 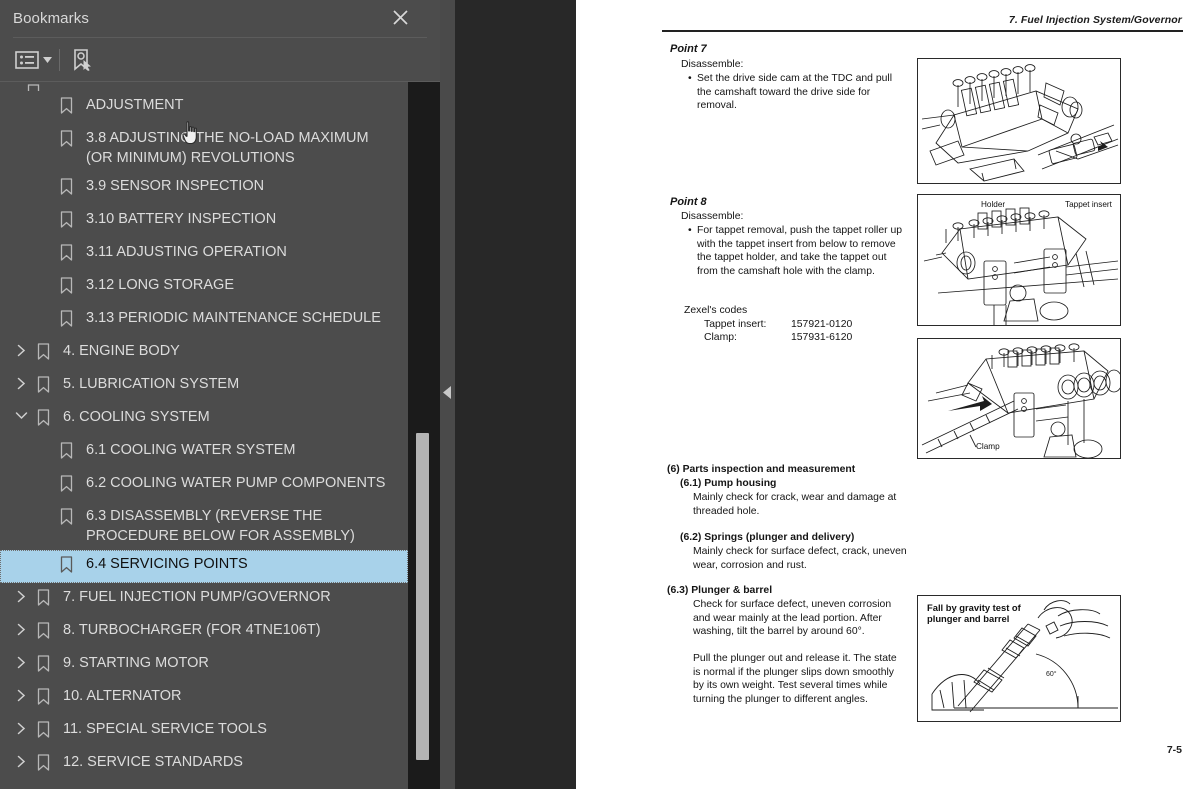 I want to click on header-rule, so click(x=922, y=31).